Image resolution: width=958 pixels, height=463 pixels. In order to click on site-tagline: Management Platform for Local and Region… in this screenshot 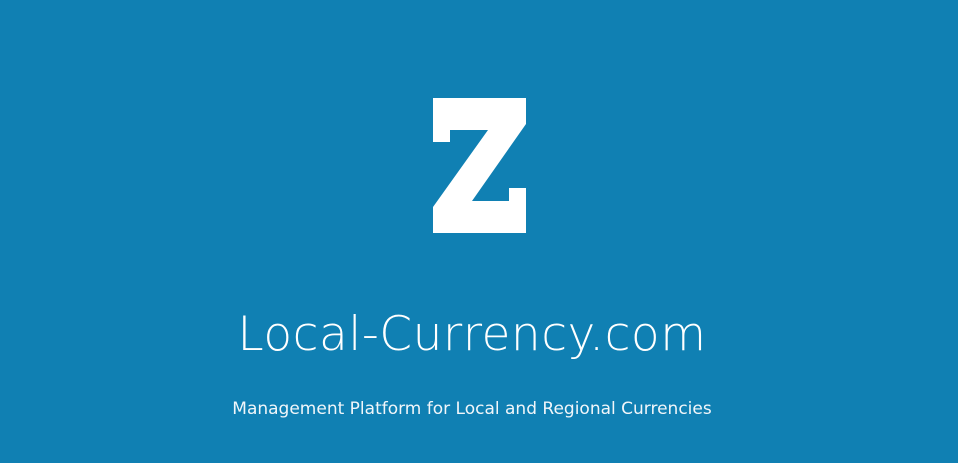, I will do `click(472, 409)`.